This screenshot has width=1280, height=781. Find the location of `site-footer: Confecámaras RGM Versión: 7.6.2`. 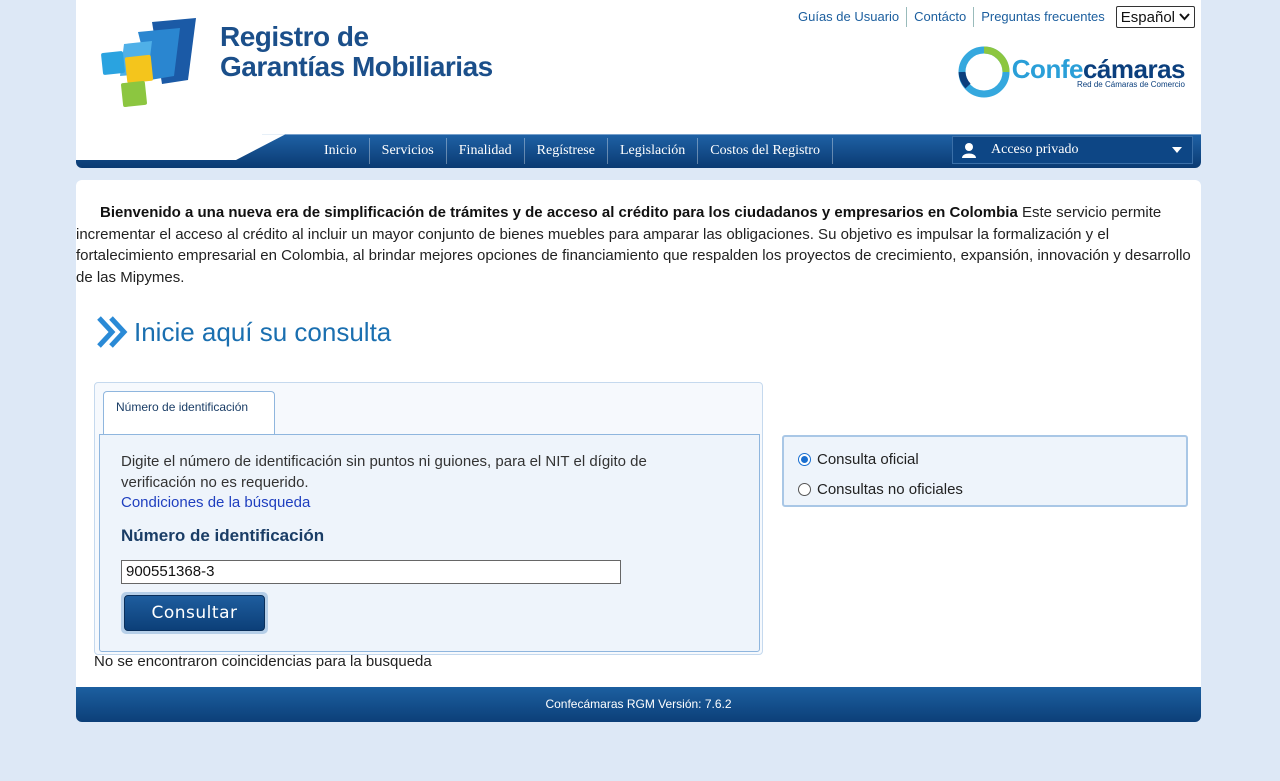

site-footer: Confecámaras RGM Versión: 7.6.2 is located at coordinates (638, 704).